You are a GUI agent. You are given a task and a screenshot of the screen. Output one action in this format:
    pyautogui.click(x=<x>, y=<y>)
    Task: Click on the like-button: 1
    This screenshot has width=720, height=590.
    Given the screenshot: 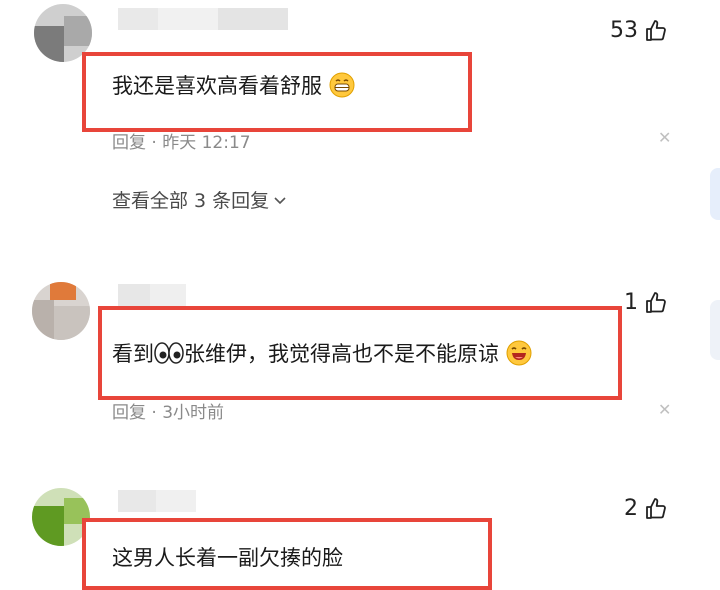 What is the action you would take?
    pyautogui.click(x=646, y=302)
    